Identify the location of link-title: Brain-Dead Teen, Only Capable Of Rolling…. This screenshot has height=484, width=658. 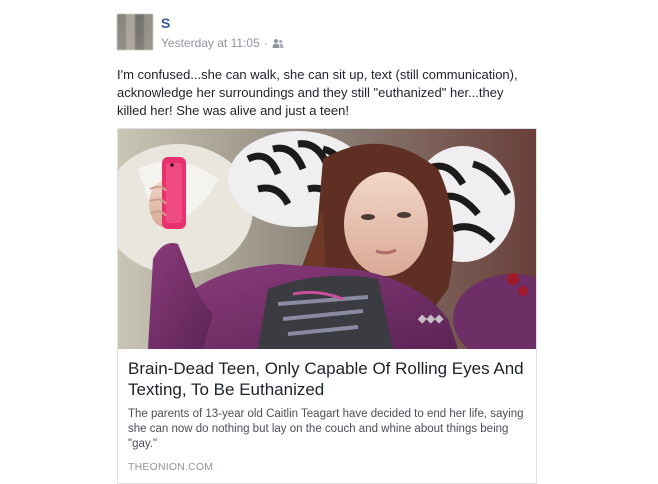
(327, 379).